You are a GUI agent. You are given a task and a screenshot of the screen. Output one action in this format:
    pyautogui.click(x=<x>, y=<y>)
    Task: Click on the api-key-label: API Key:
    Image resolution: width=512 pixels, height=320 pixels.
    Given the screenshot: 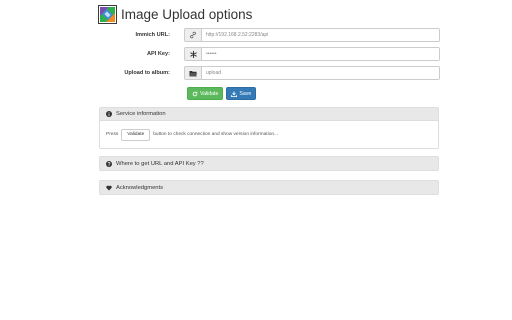 What is the action you would take?
    pyautogui.click(x=158, y=54)
    